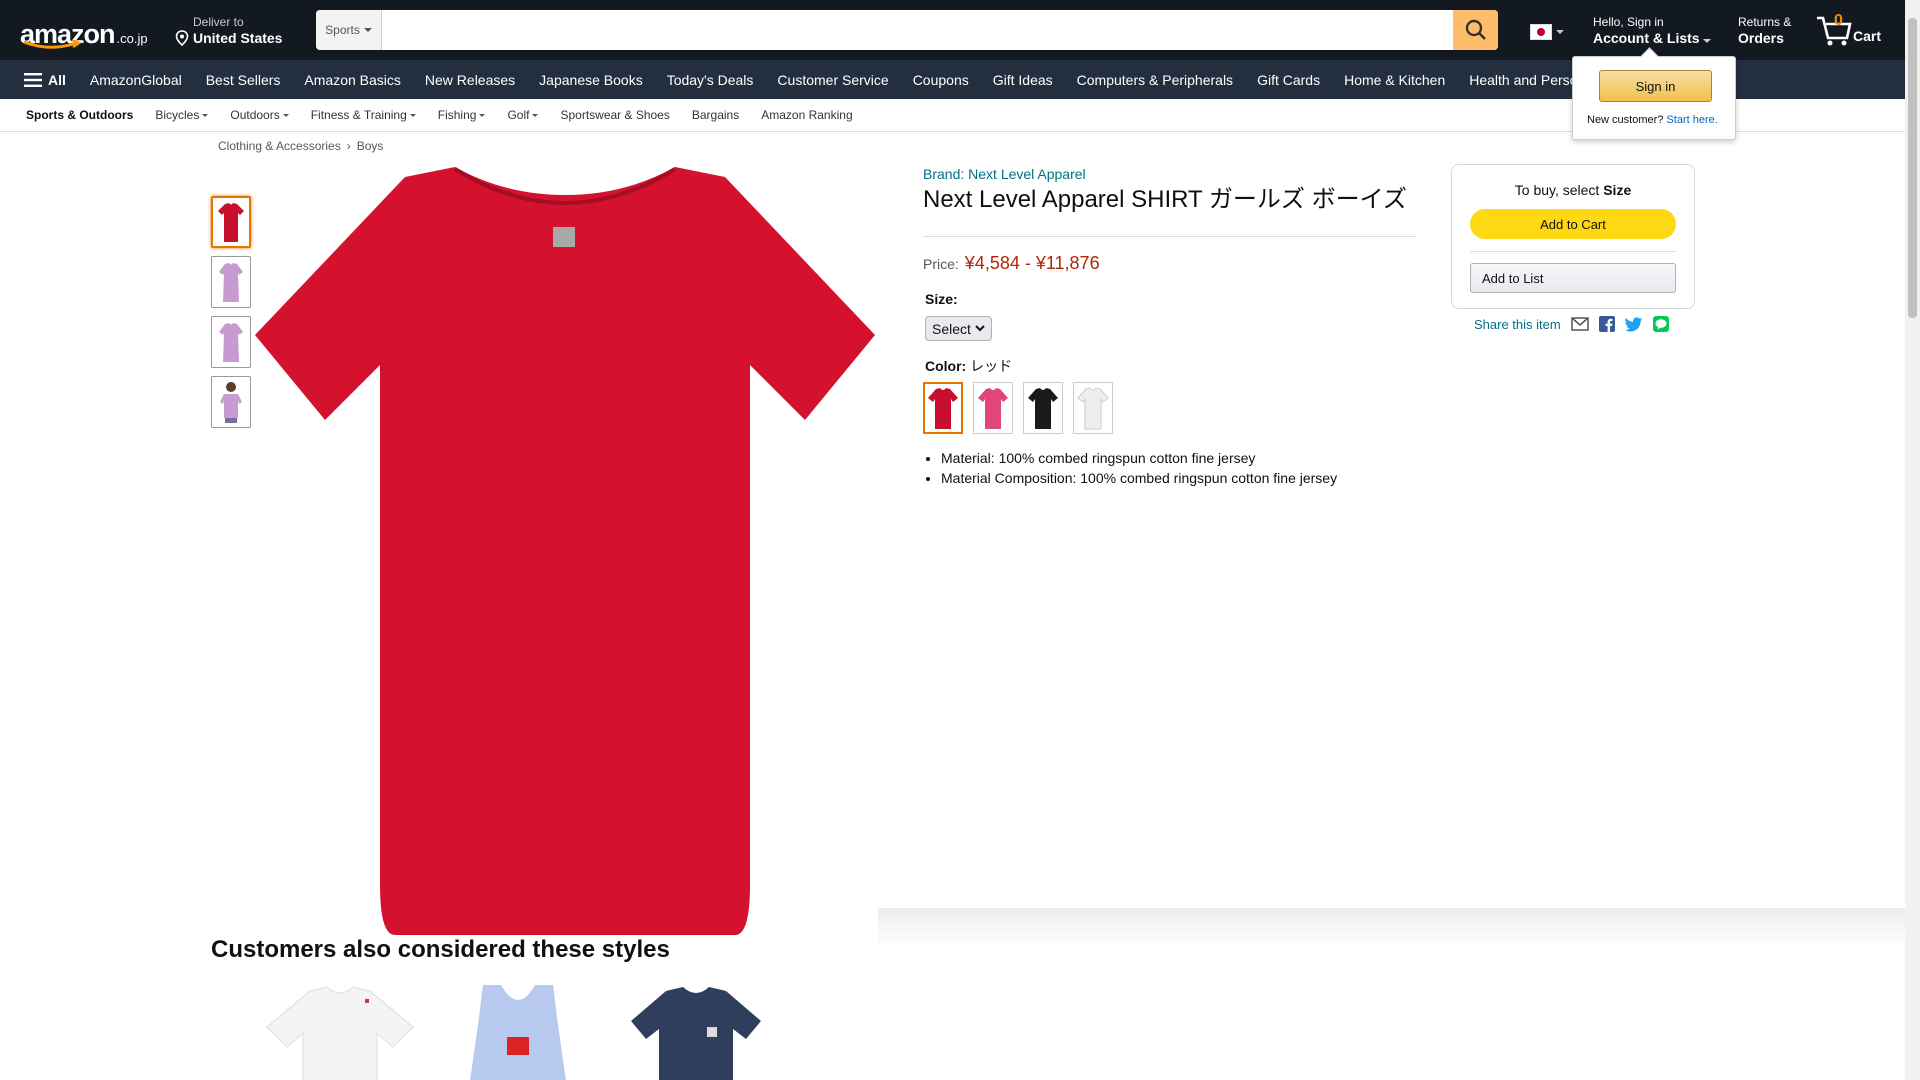 The image size is (1920, 1080). What do you see at coordinates (470, 80) in the screenshot?
I see `nav-link-new-releases: New Releases` at bounding box center [470, 80].